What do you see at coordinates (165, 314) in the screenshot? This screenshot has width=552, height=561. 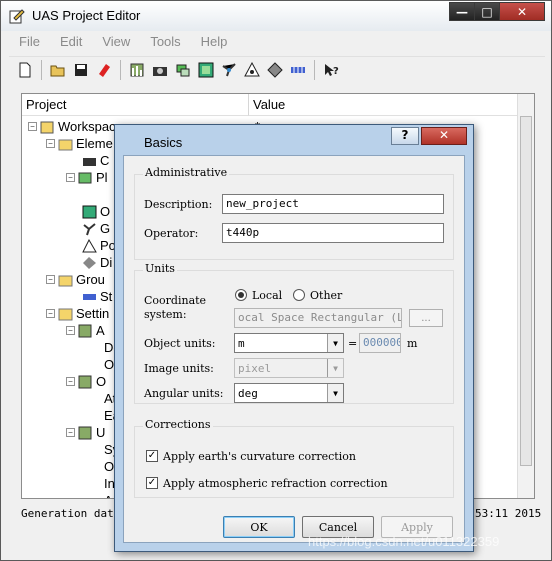 I see `system-label: system:` at bounding box center [165, 314].